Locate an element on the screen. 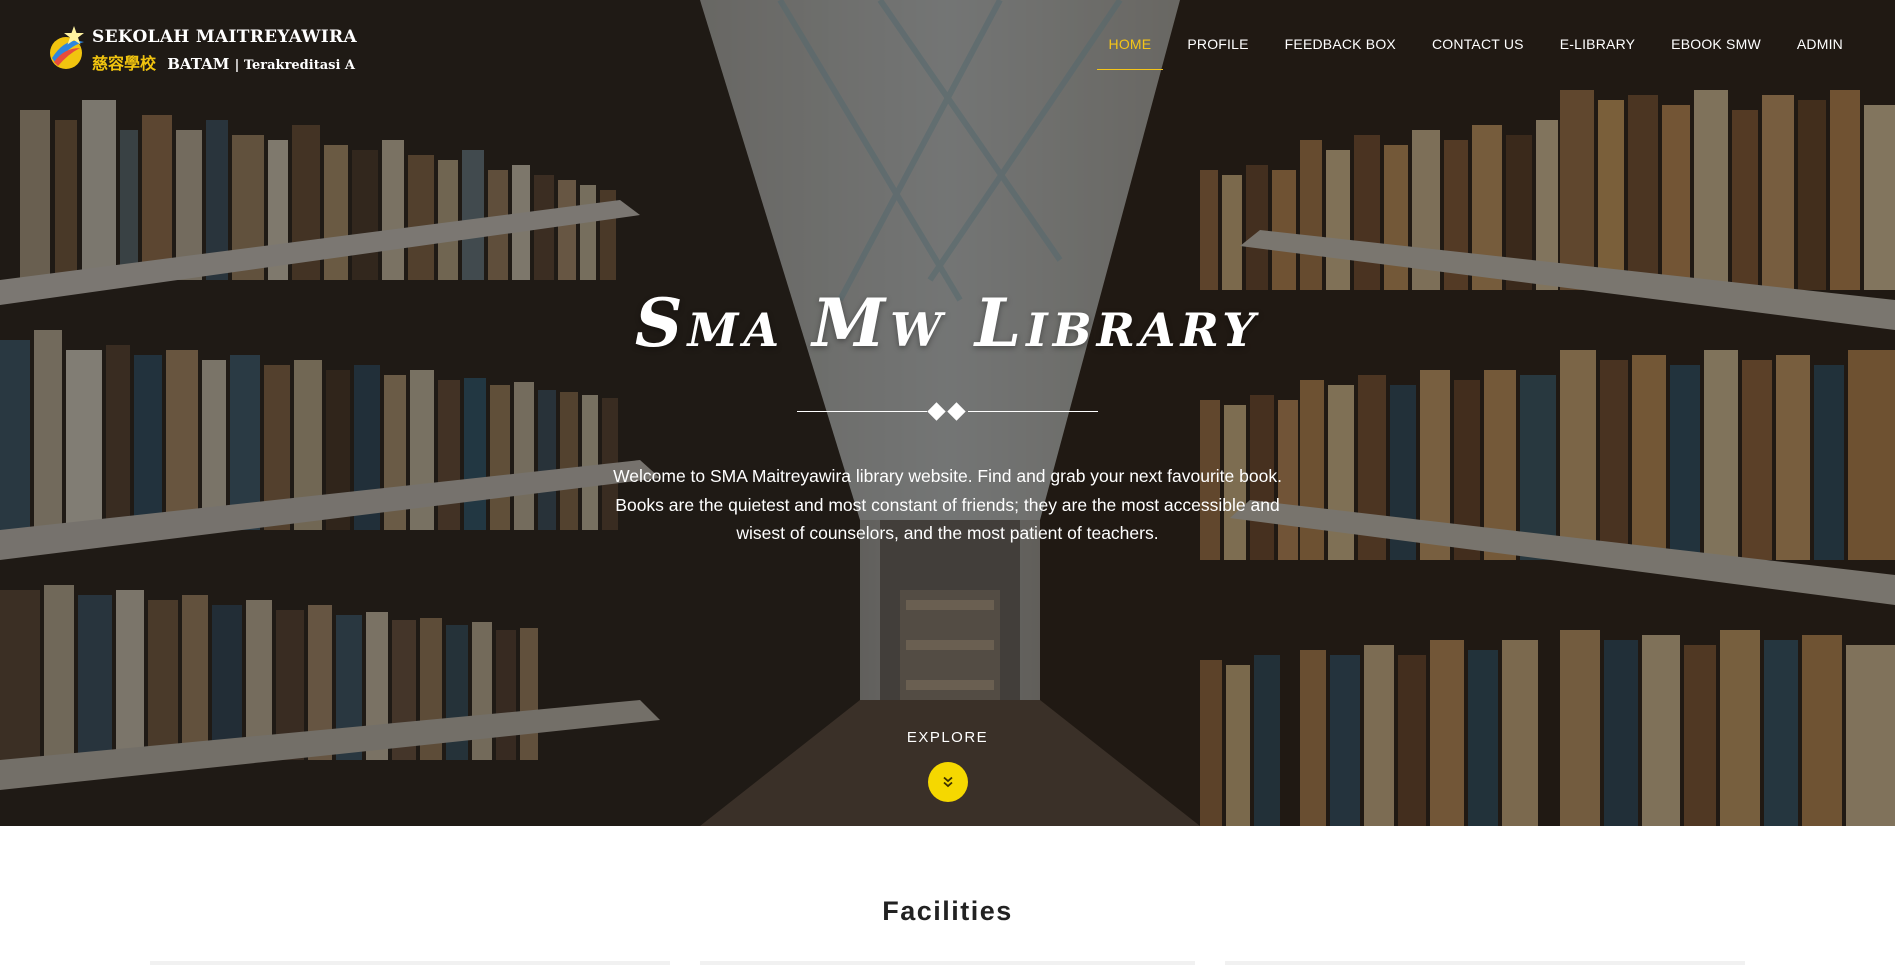 This screenshot has width=1895, height=965. nav-item-ebook-smw: EBOOK SMW is located at coordinates (1716, 53).